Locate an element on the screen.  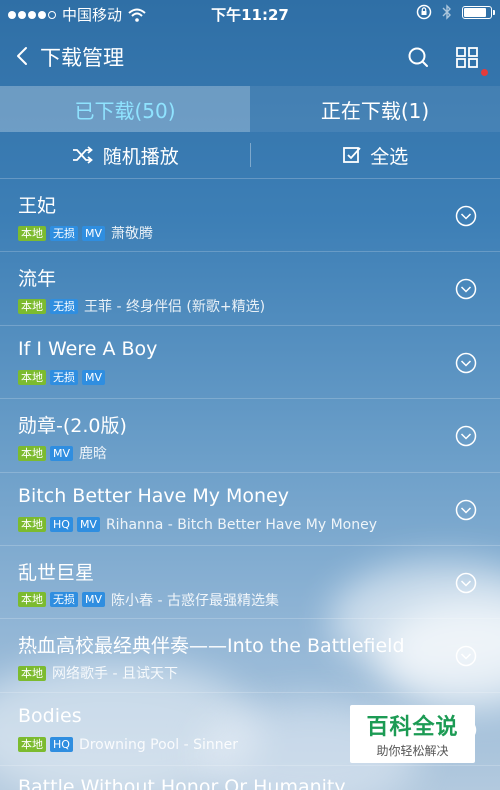
song-title: Bodies is located at coordinates (50, 715).